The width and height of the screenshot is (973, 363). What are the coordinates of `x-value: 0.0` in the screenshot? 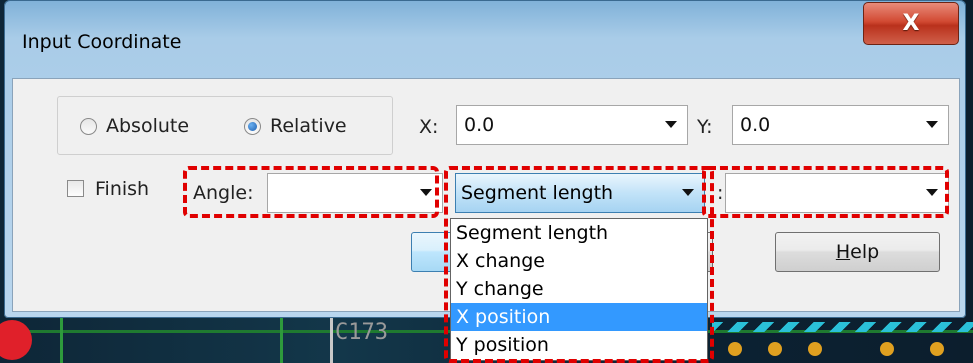 It's located at (479, 125).